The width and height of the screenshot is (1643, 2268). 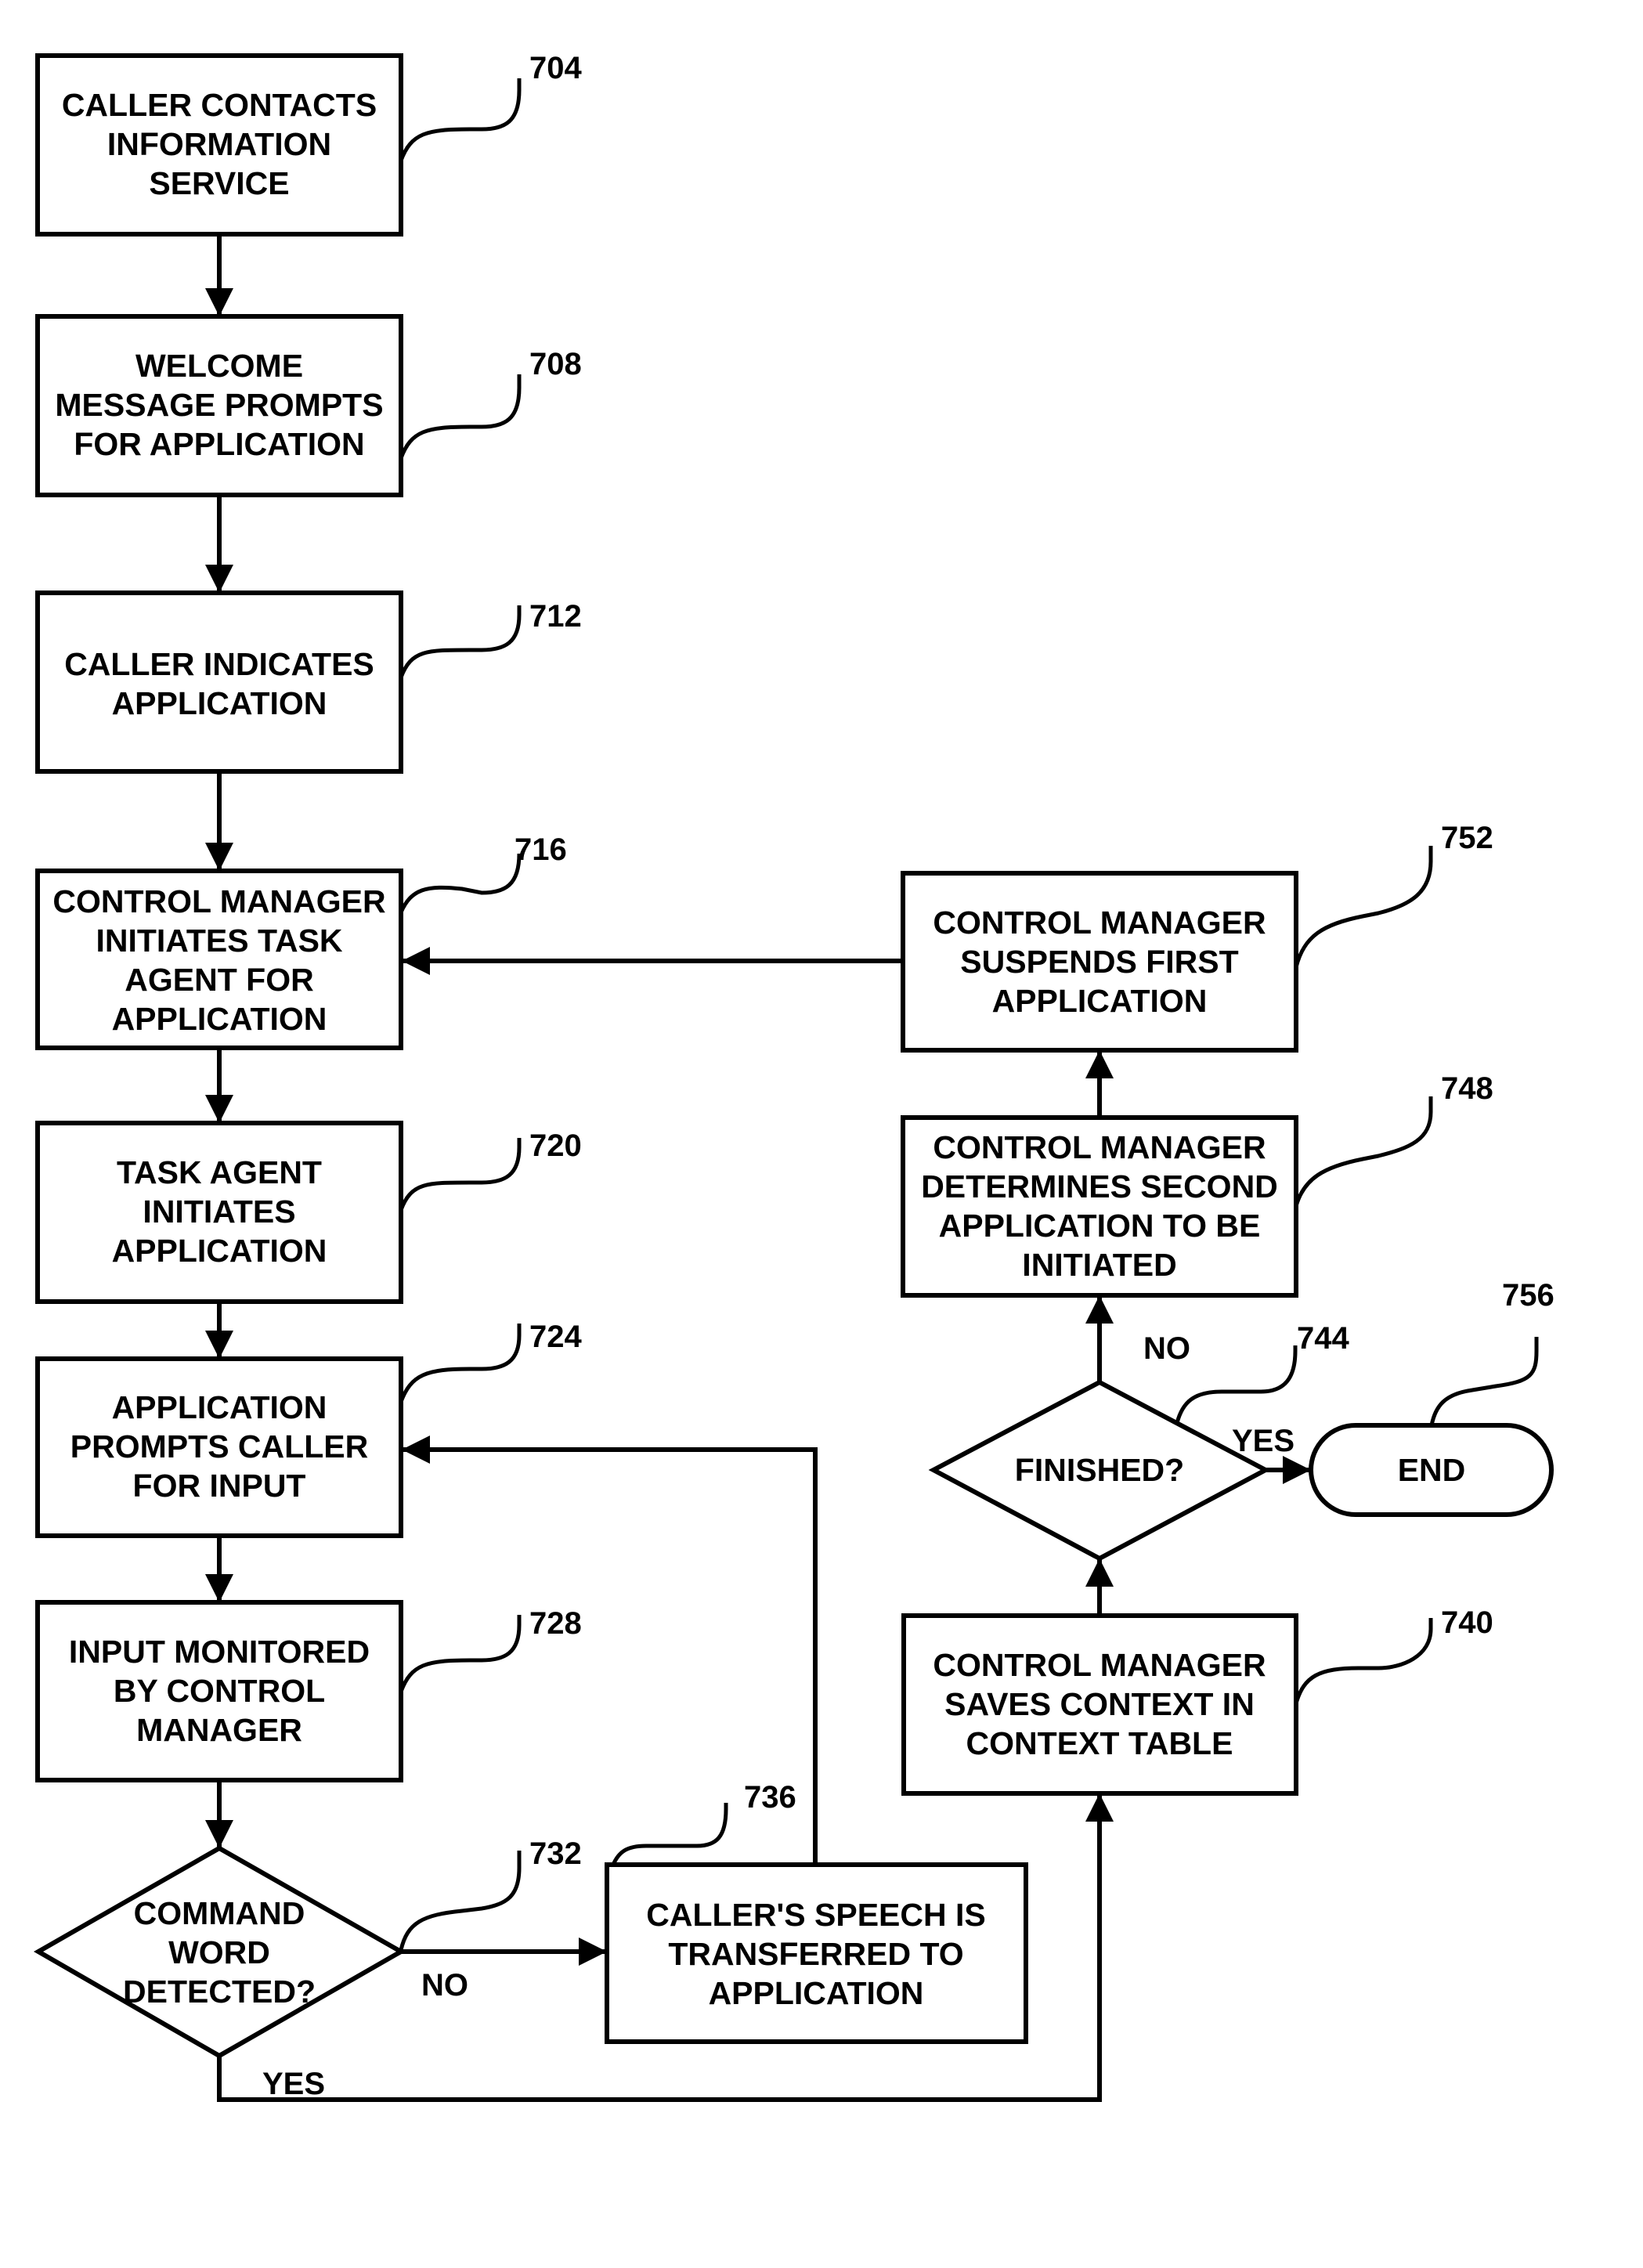 I want to click on node-label: DETERMINES SECOND, so click(x=1099, y=1186).